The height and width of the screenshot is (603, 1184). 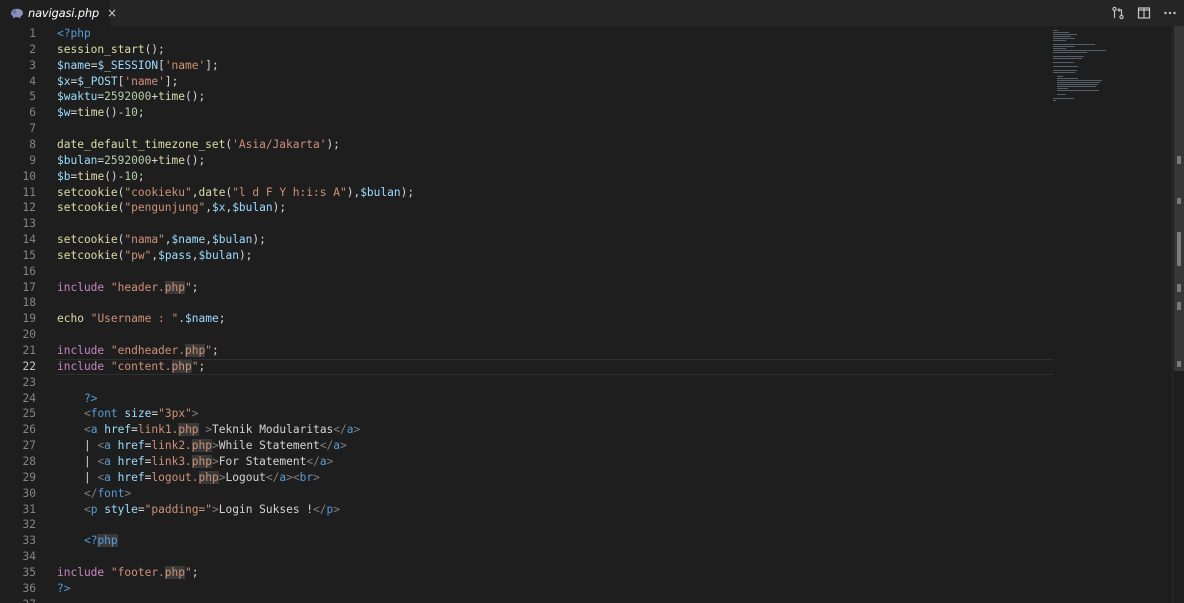 What do you see at coordinates (586, 50) in the screenshot?
I see `code-line: 2 session_start();` at bounding box center [586, 50].